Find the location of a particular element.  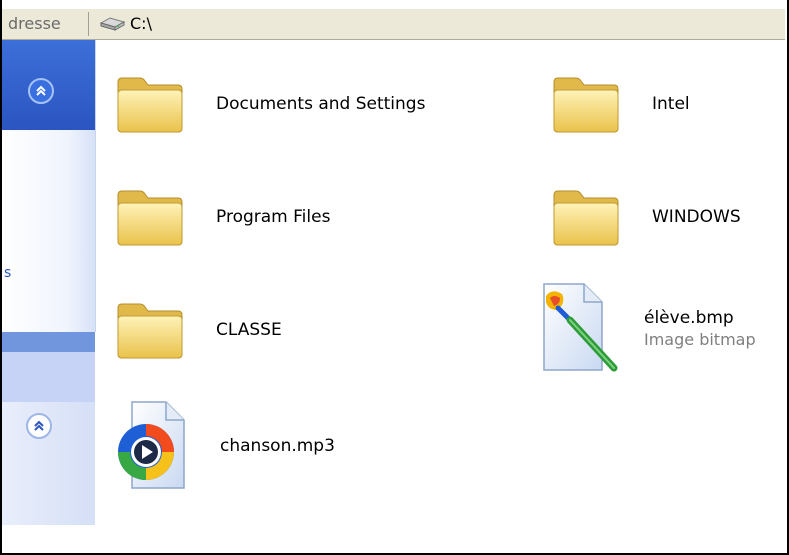

file-name: Program Files is located at coordinates (273, 217).